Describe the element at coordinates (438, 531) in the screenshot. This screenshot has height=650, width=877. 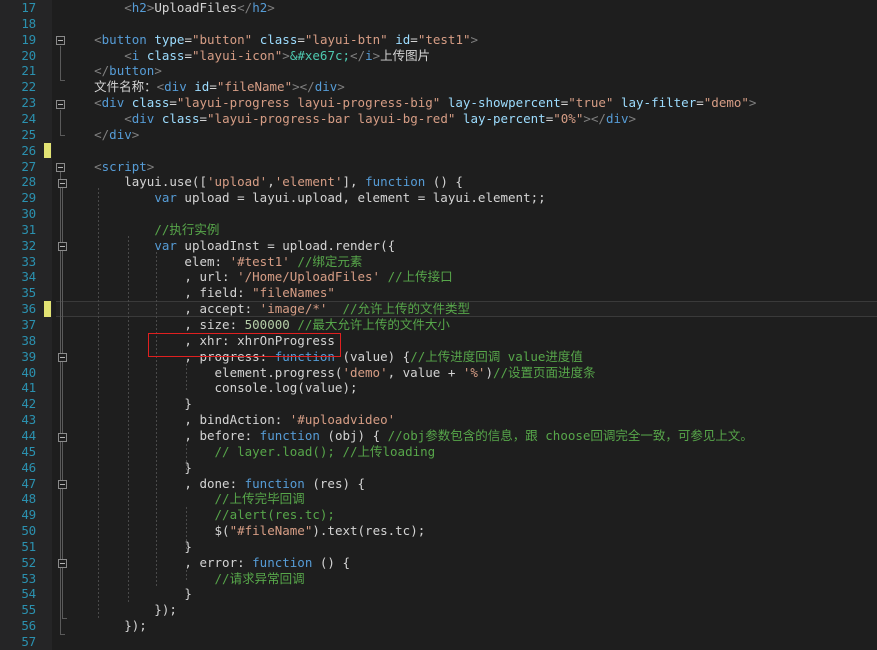
I see `code-line: 50 $("#fileName").text(res.tc);` at that location.